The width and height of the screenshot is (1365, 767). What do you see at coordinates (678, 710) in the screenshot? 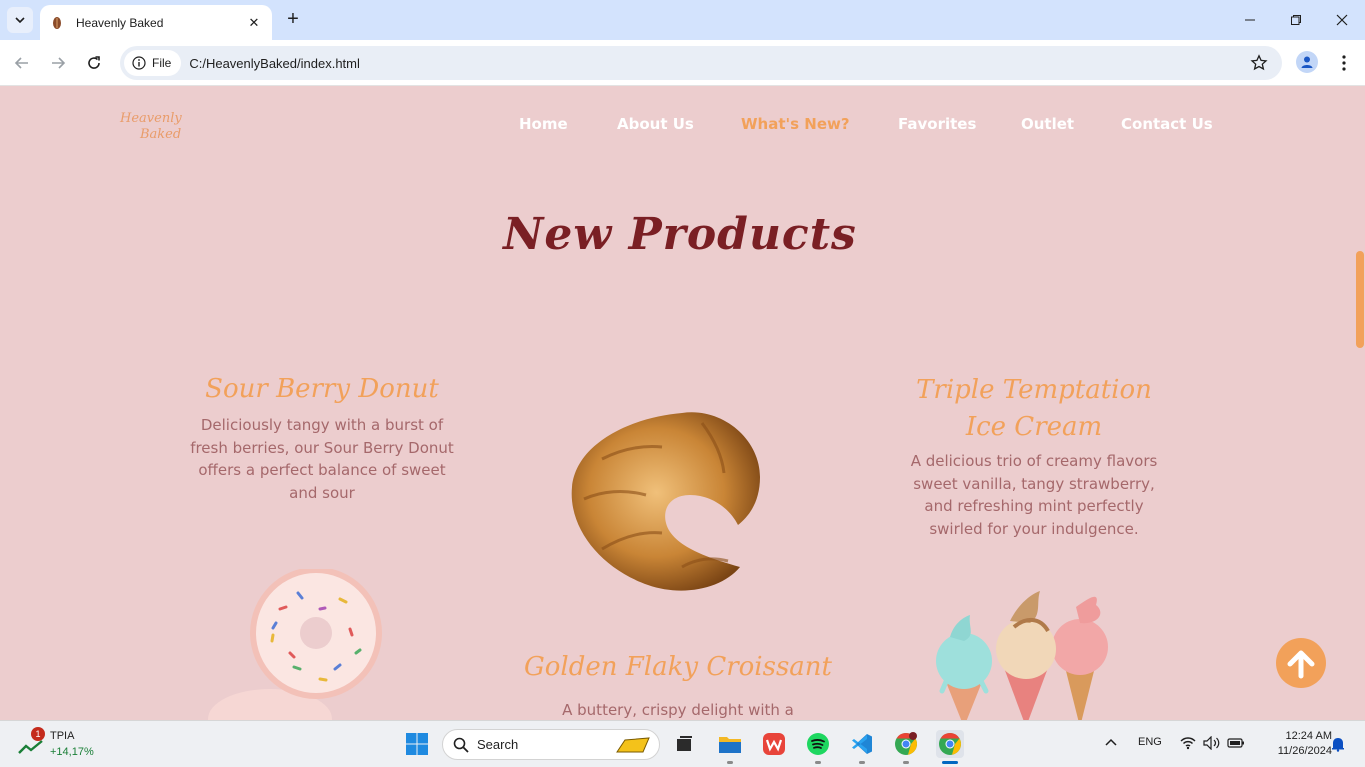
I see `product-desc-golden-flaky-croissant: A buttery, crispy delight with a` at bounding box center [678, 710].